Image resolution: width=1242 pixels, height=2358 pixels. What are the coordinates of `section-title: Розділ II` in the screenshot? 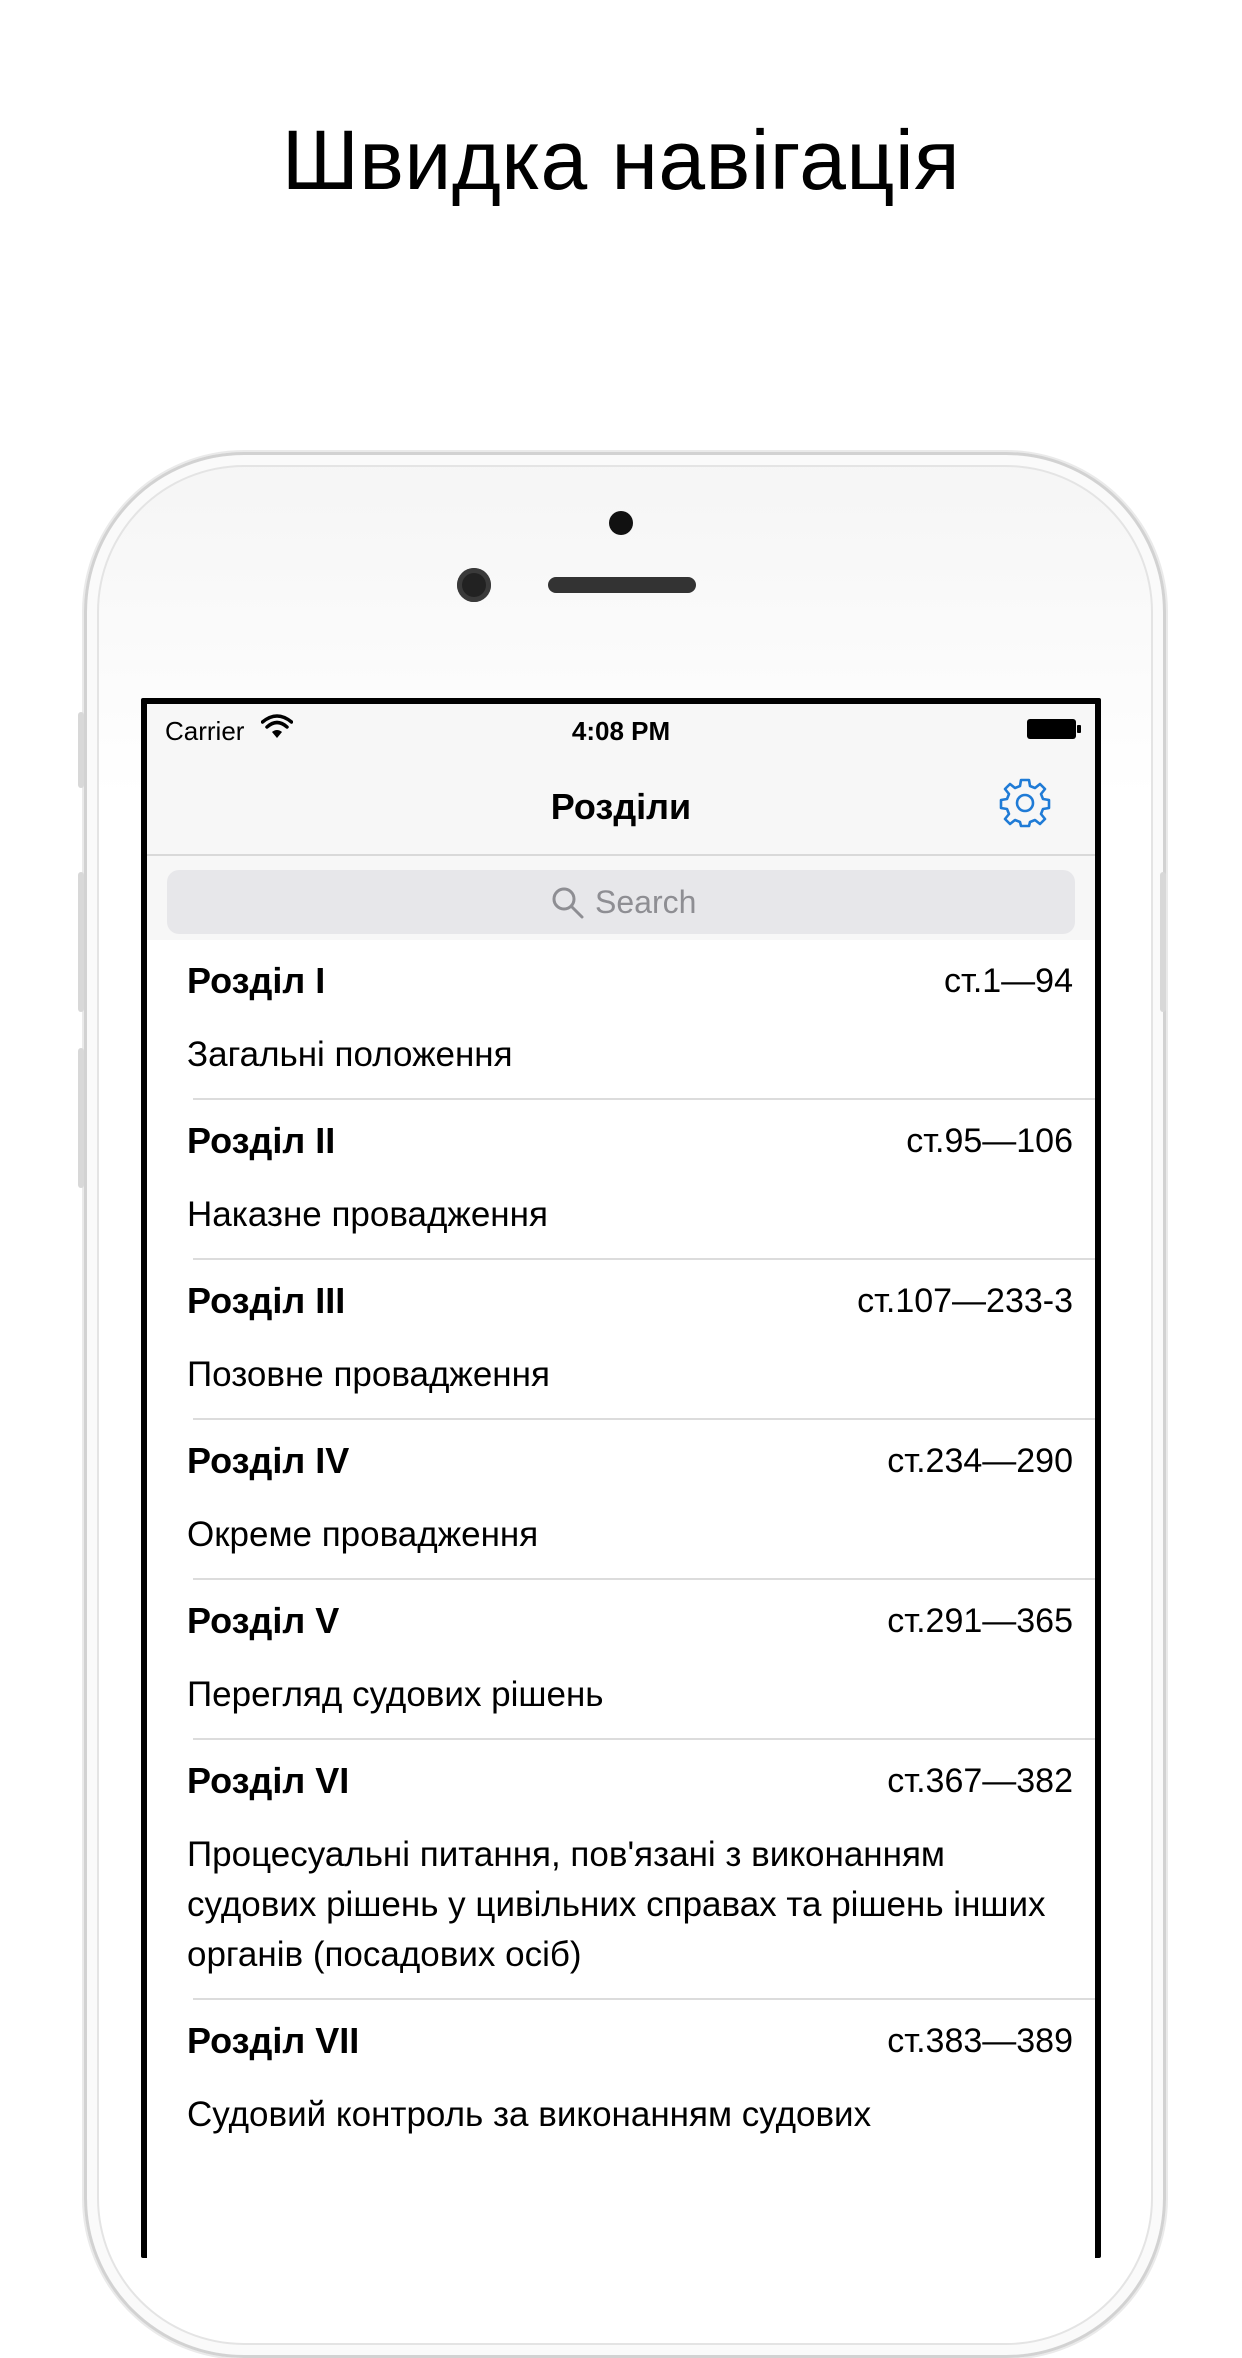 It's located at (261, 1140).